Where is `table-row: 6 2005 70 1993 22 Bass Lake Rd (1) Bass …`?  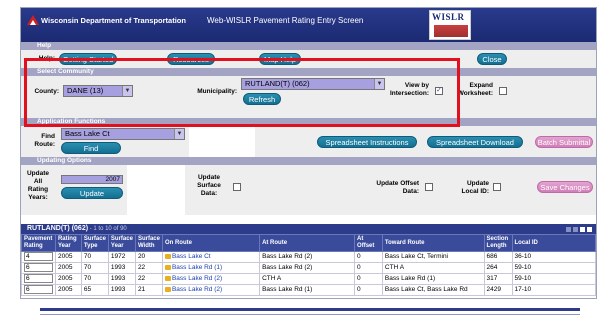
table-row: 6 2005 70 1993 22 Bass Lake Rd (1) Bass … is located at coordinates (308, 268).